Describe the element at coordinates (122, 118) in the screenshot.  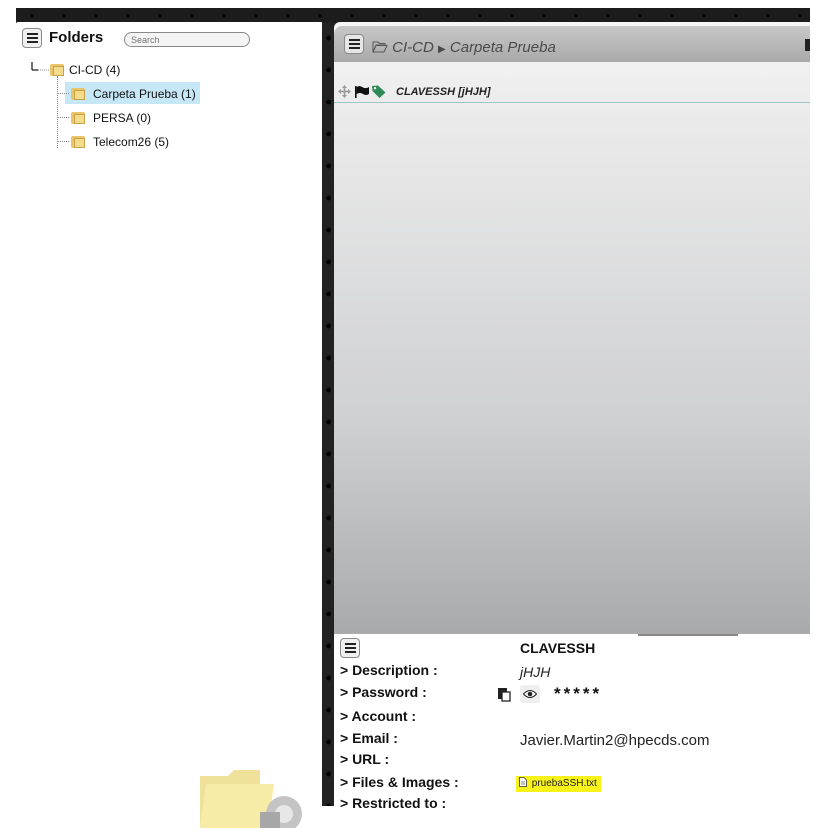
I see `tree-item-persa: PERSA (0)` at that location.